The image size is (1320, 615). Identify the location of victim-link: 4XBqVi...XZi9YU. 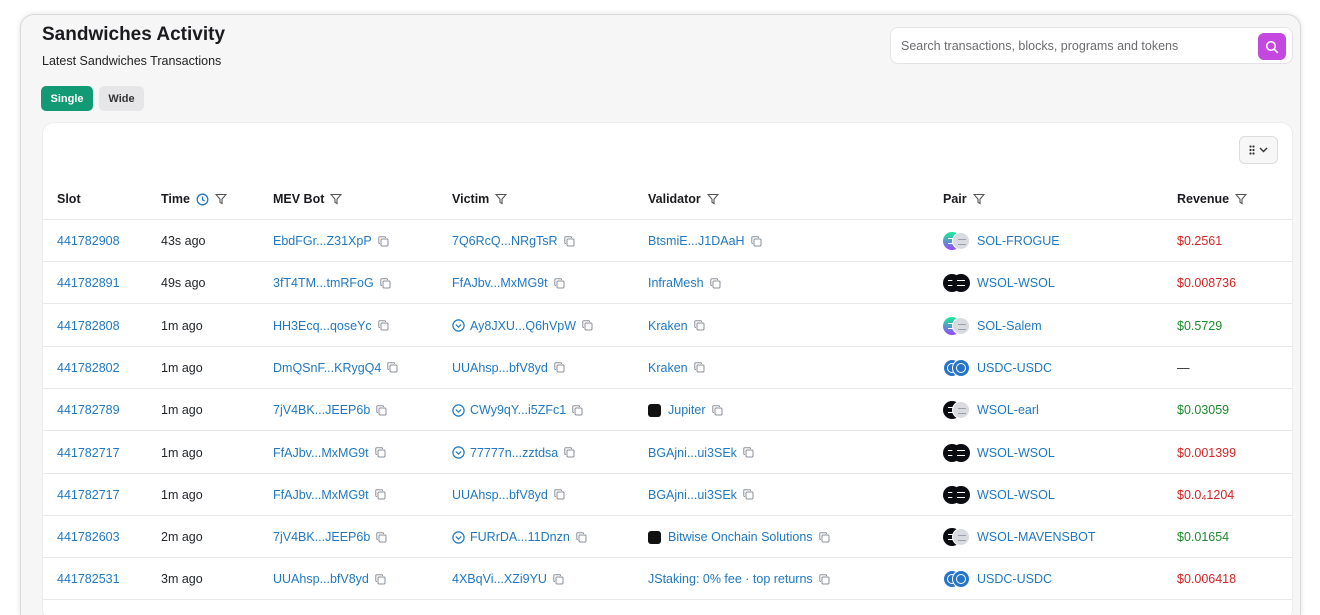
(499, 579).